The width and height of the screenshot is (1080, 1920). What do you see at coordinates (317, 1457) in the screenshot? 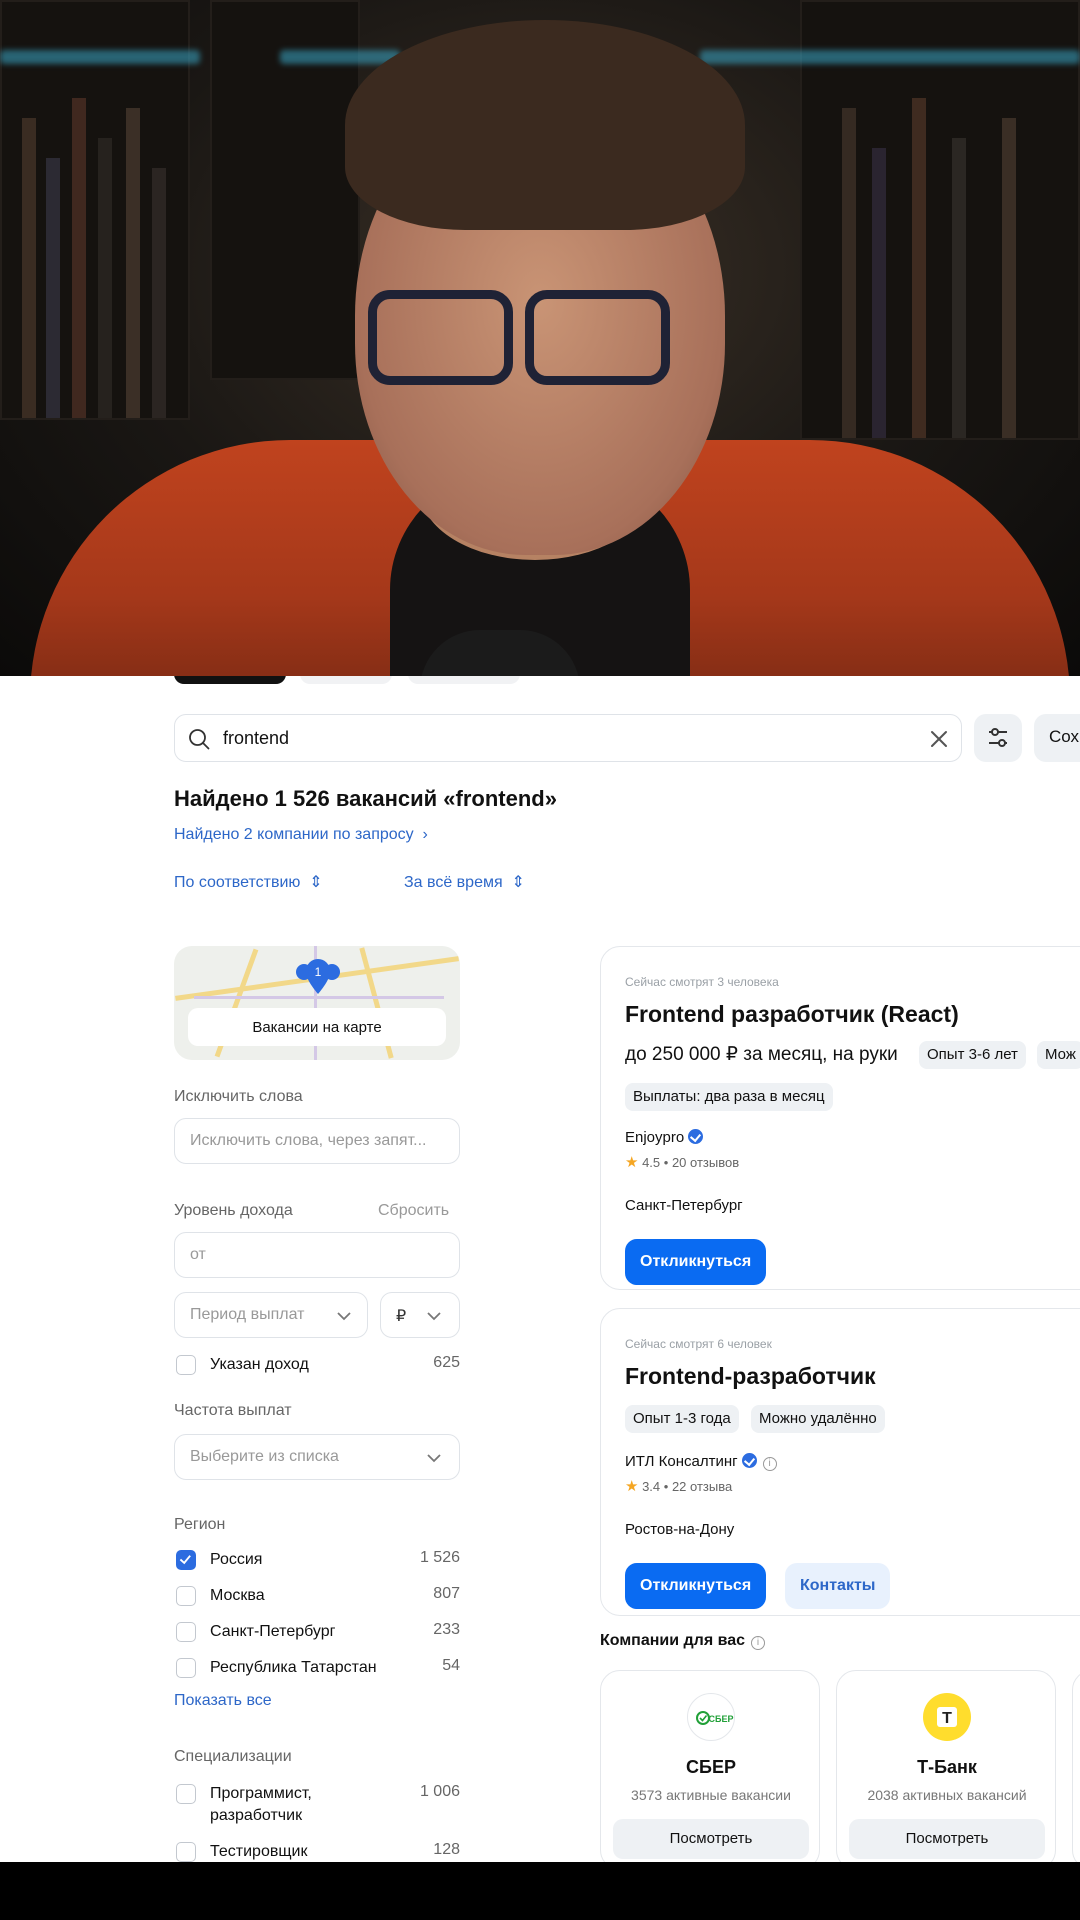
I see `frequency-select: Выберите из списка` at bounding box center [317, 1457].